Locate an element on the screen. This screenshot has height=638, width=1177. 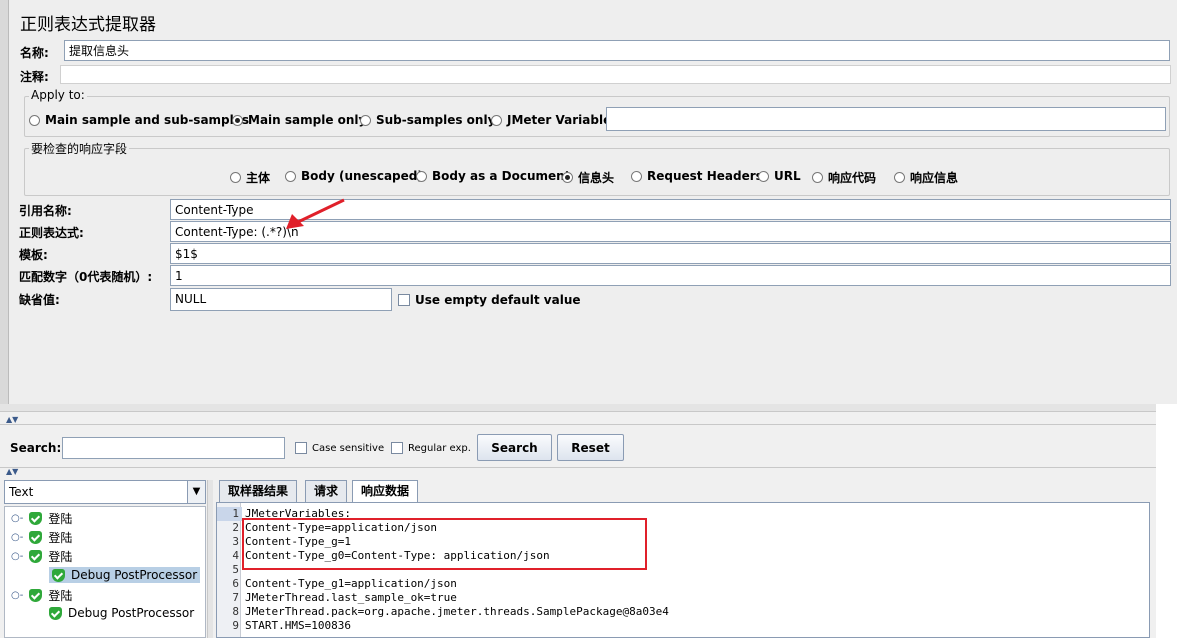
template-label: 模板: is located at coordinates (33, 255).